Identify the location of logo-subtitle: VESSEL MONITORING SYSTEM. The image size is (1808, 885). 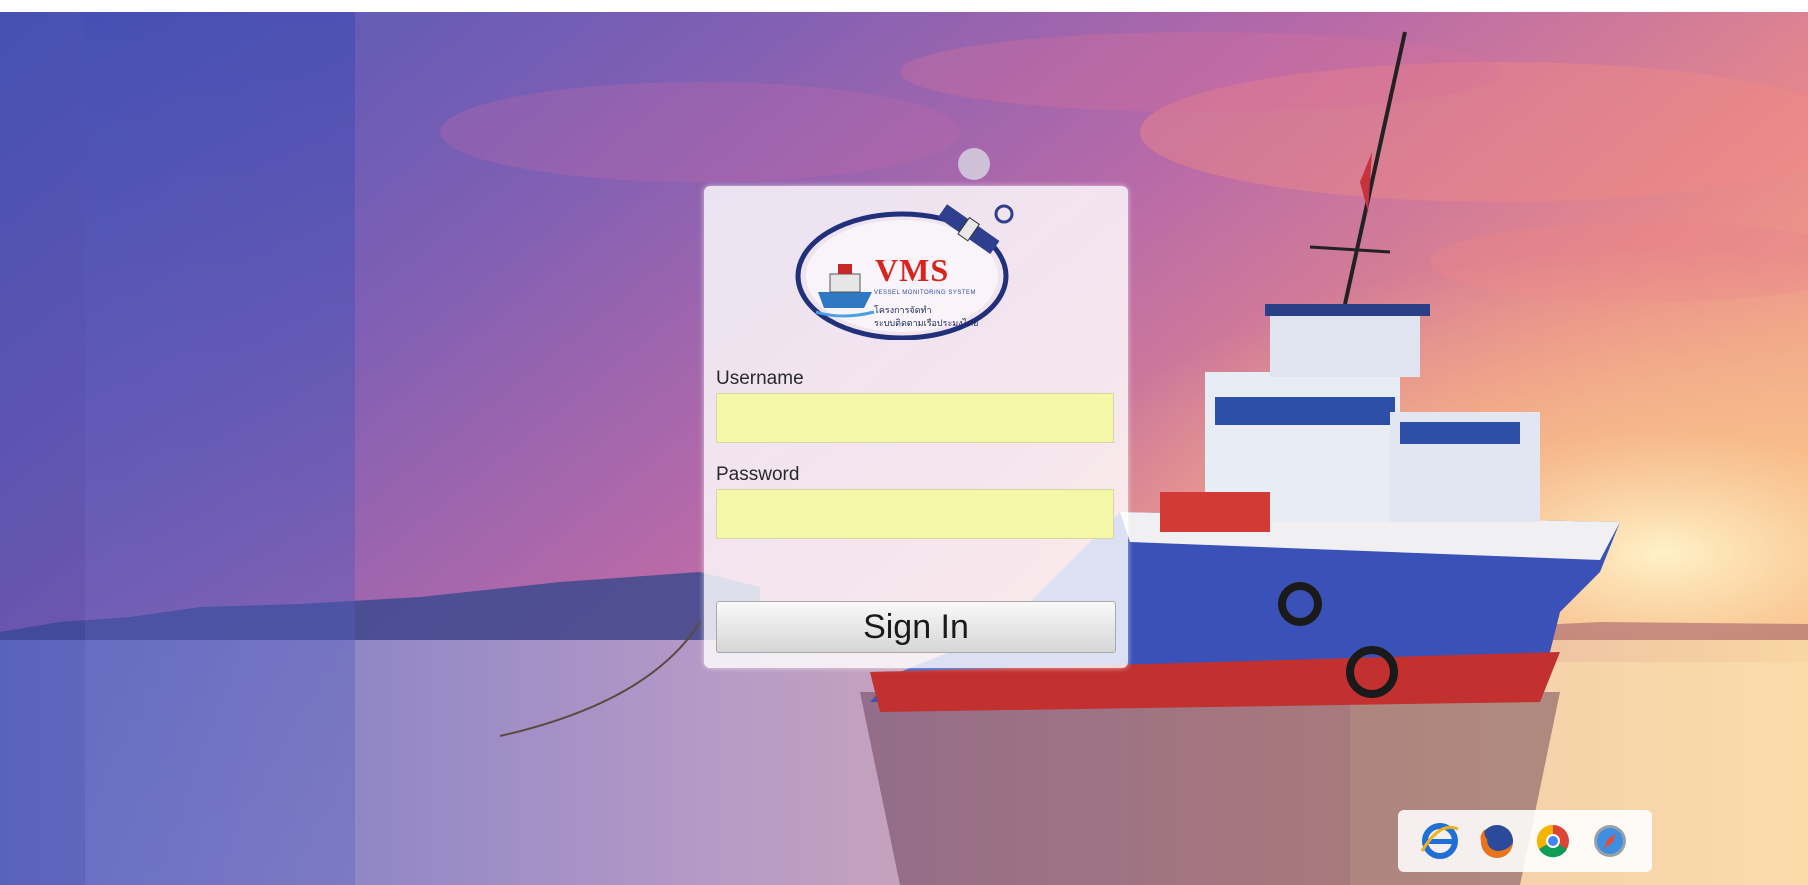
(925, 293).